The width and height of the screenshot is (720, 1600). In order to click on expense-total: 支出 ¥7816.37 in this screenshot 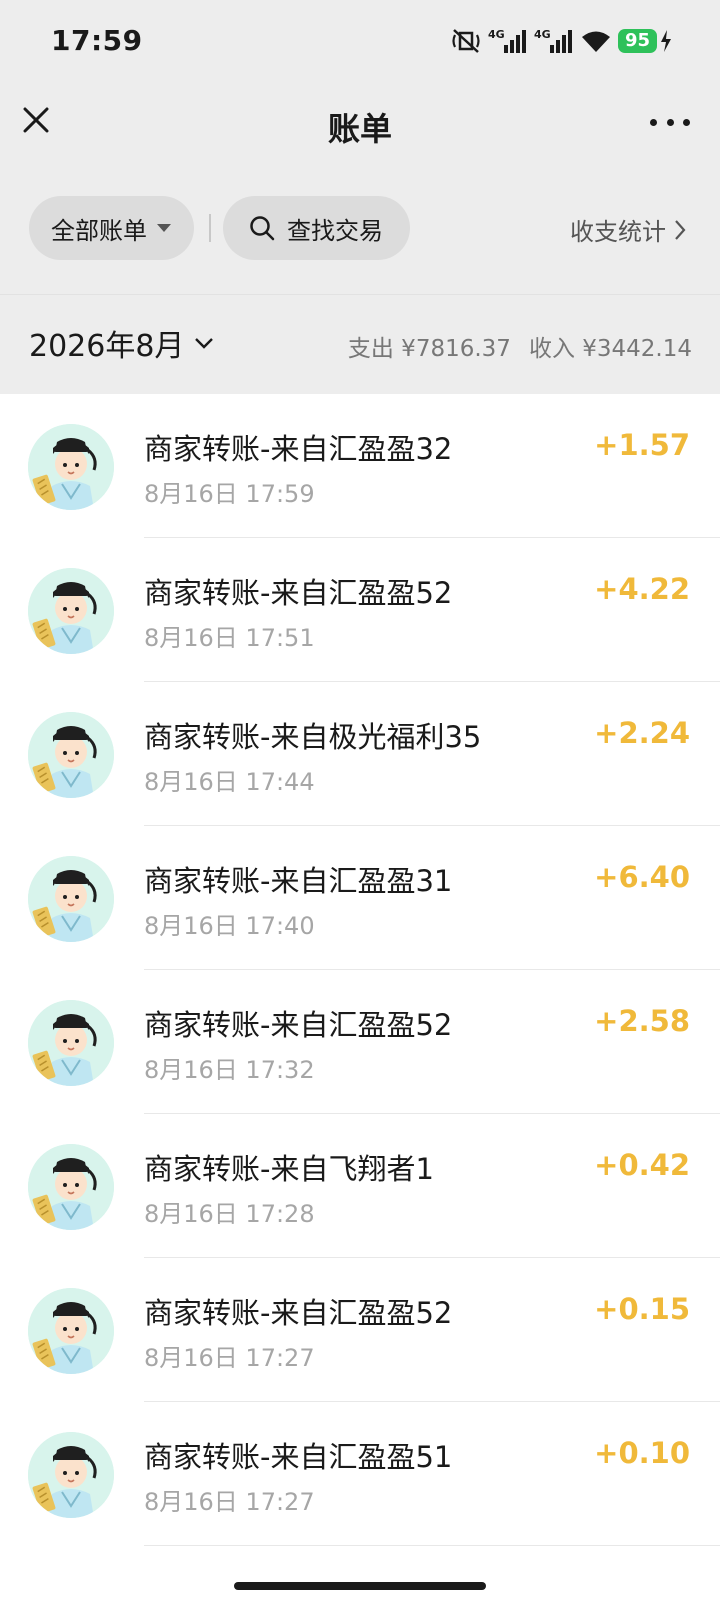, I will do `click(429, 349)`.